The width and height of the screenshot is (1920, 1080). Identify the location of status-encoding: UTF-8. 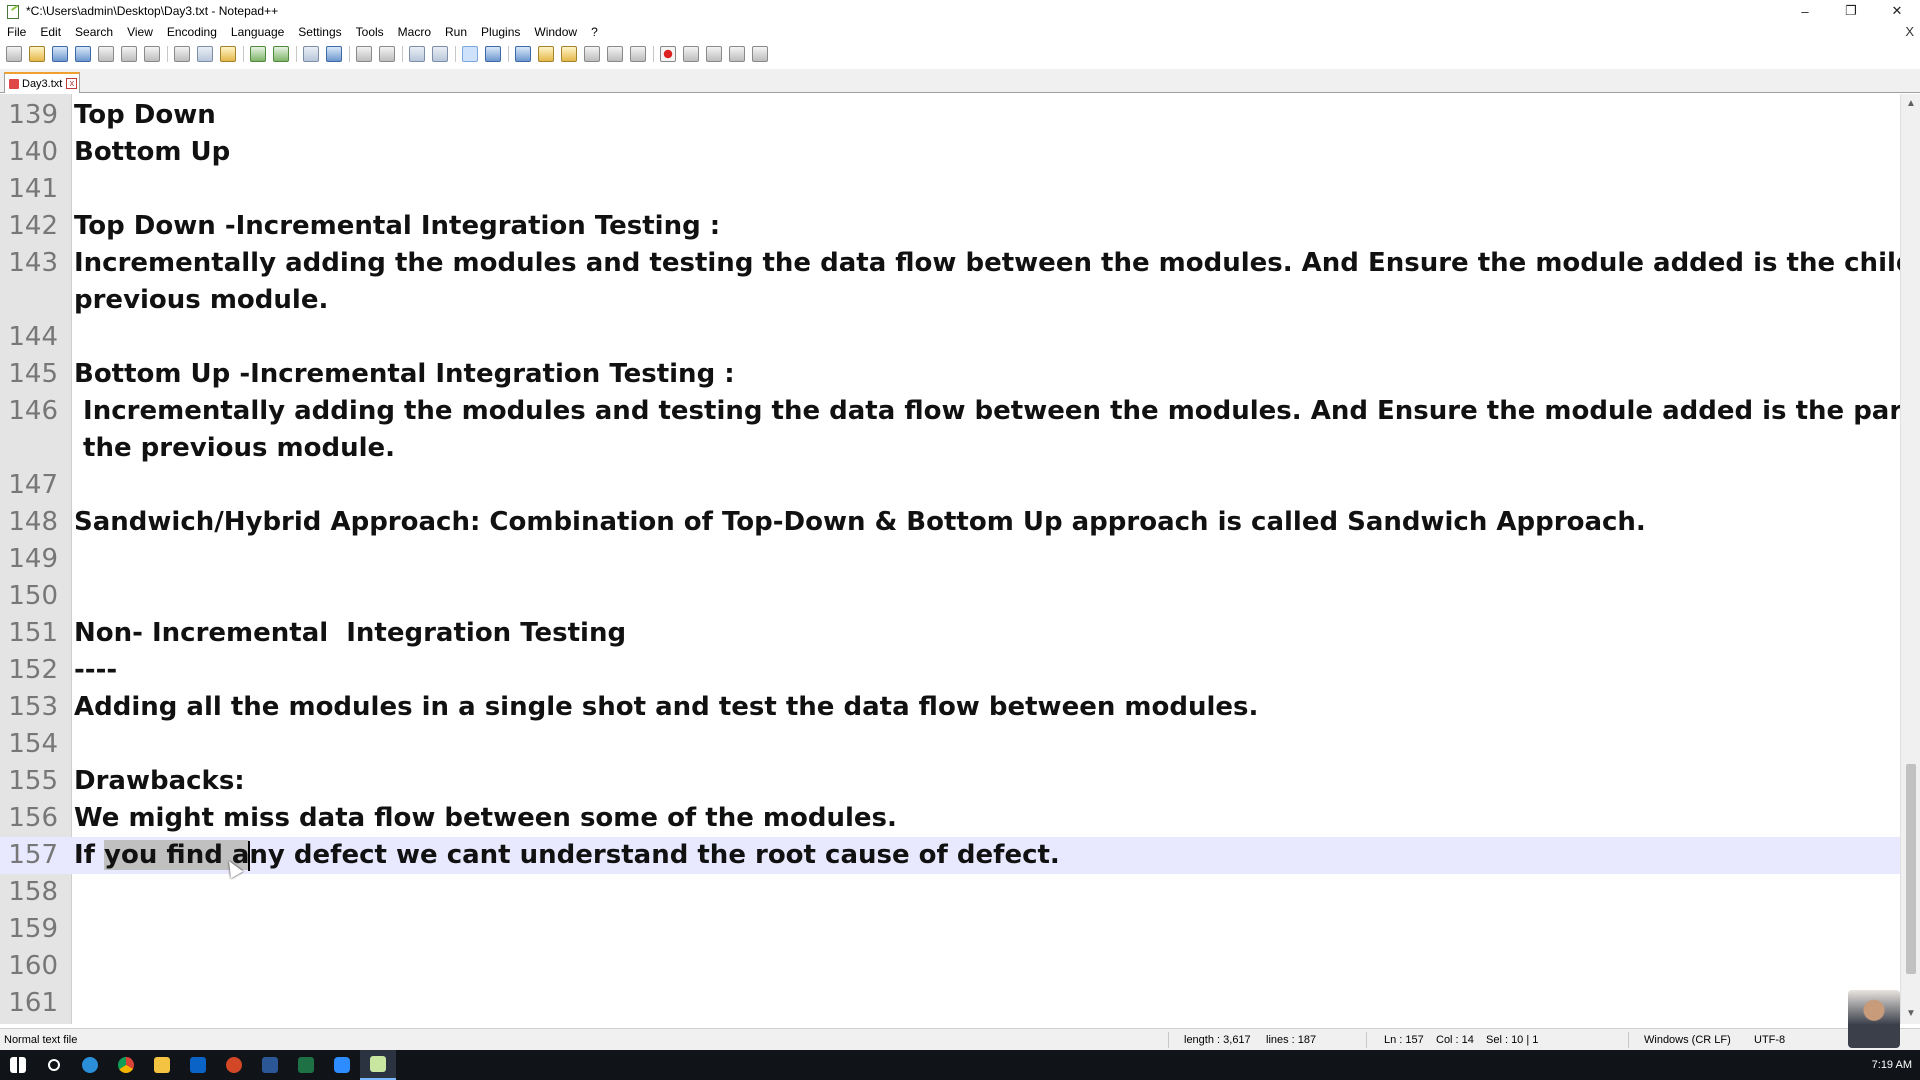
(1769, 1040).